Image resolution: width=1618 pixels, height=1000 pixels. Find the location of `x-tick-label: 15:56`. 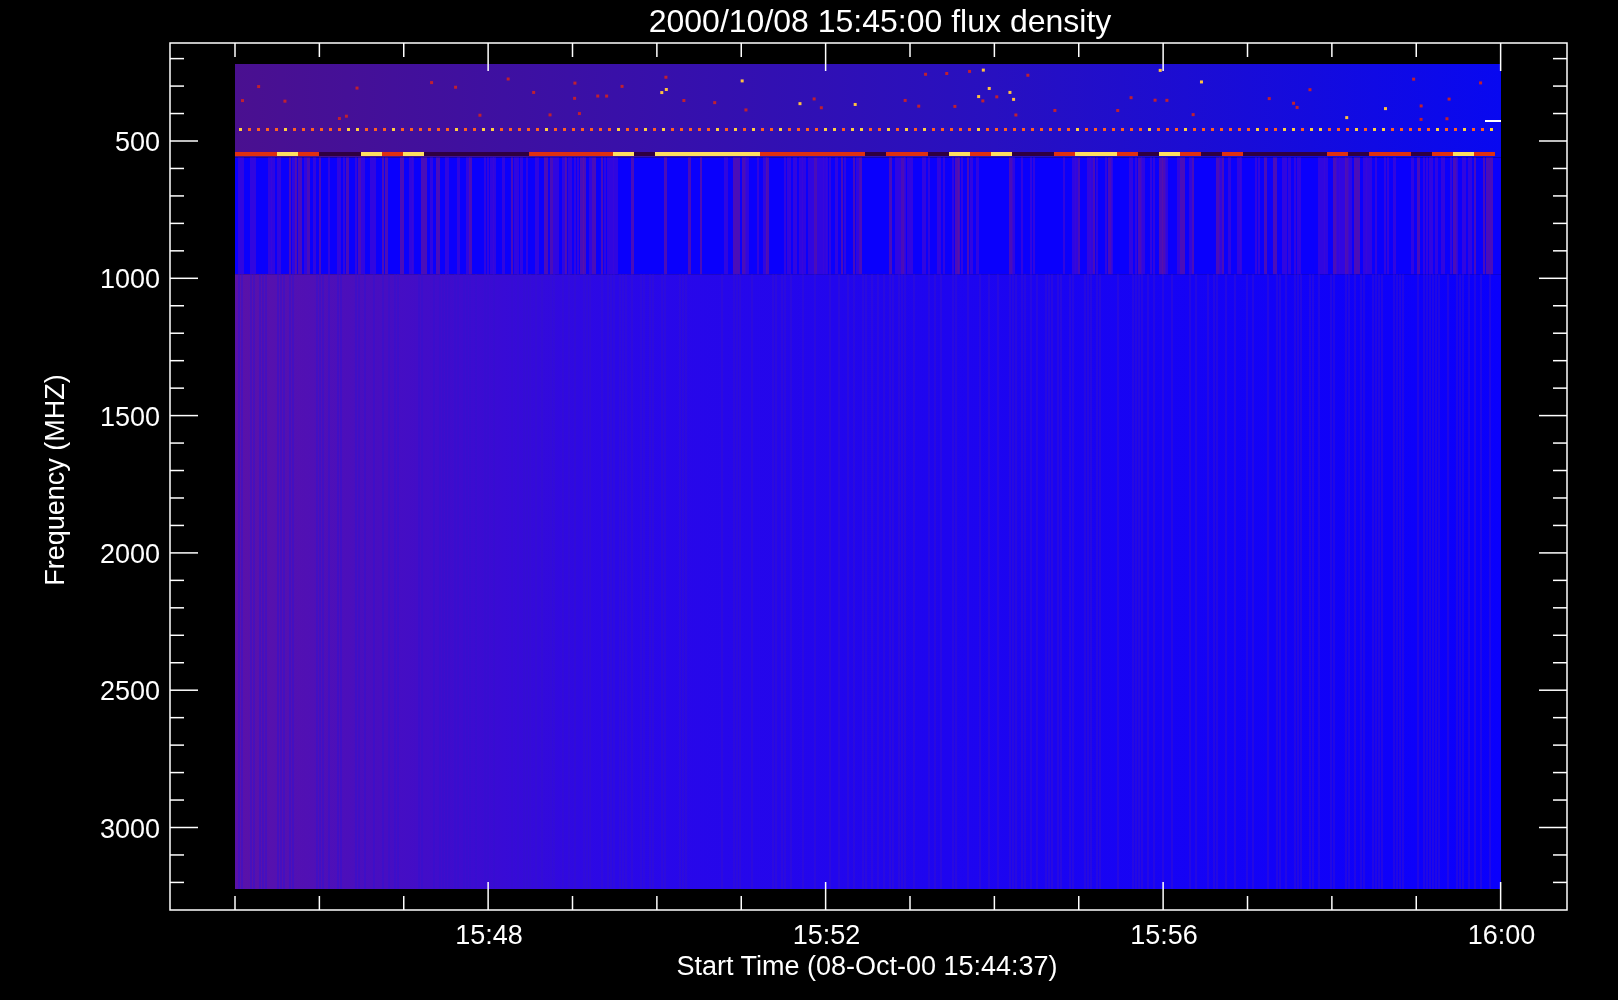

x-tick-label: 15:56 is located at coordinates (1164, 935).